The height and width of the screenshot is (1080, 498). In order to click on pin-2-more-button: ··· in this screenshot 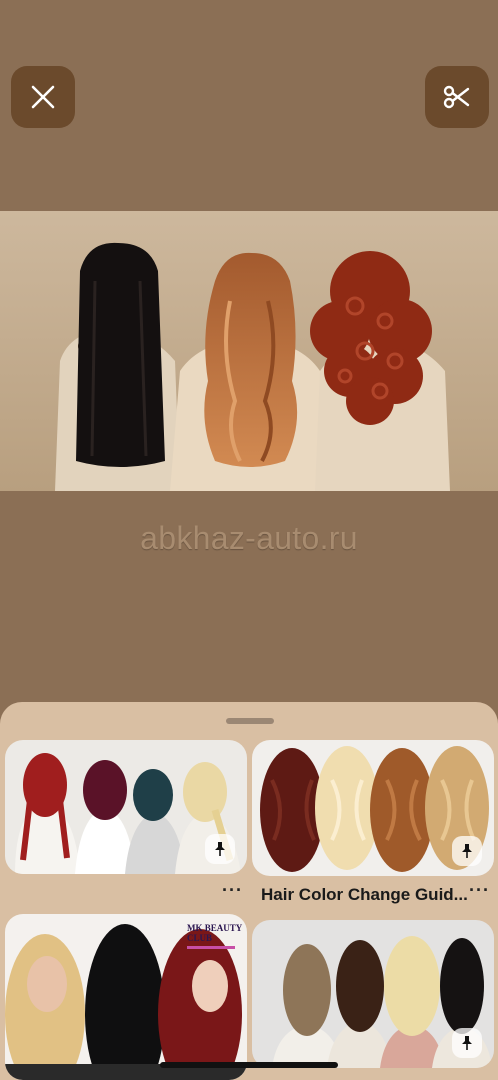, I will do `click(479, 890)`.